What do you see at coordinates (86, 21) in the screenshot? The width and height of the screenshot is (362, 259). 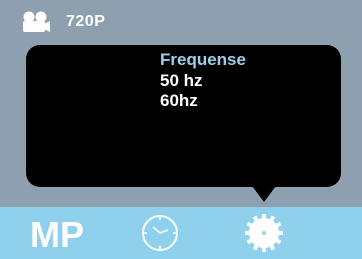 I see `resolution-label: 720P` at bounding box center [86, 21].